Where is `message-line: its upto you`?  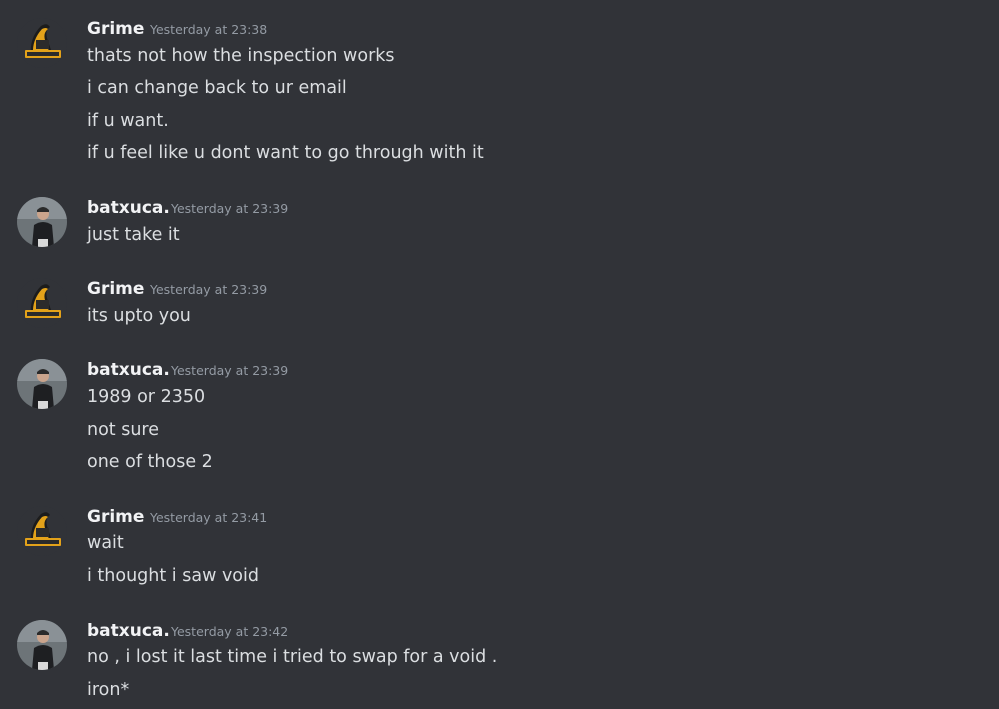 message-line: its upto you is located at coordinates (139, 316).